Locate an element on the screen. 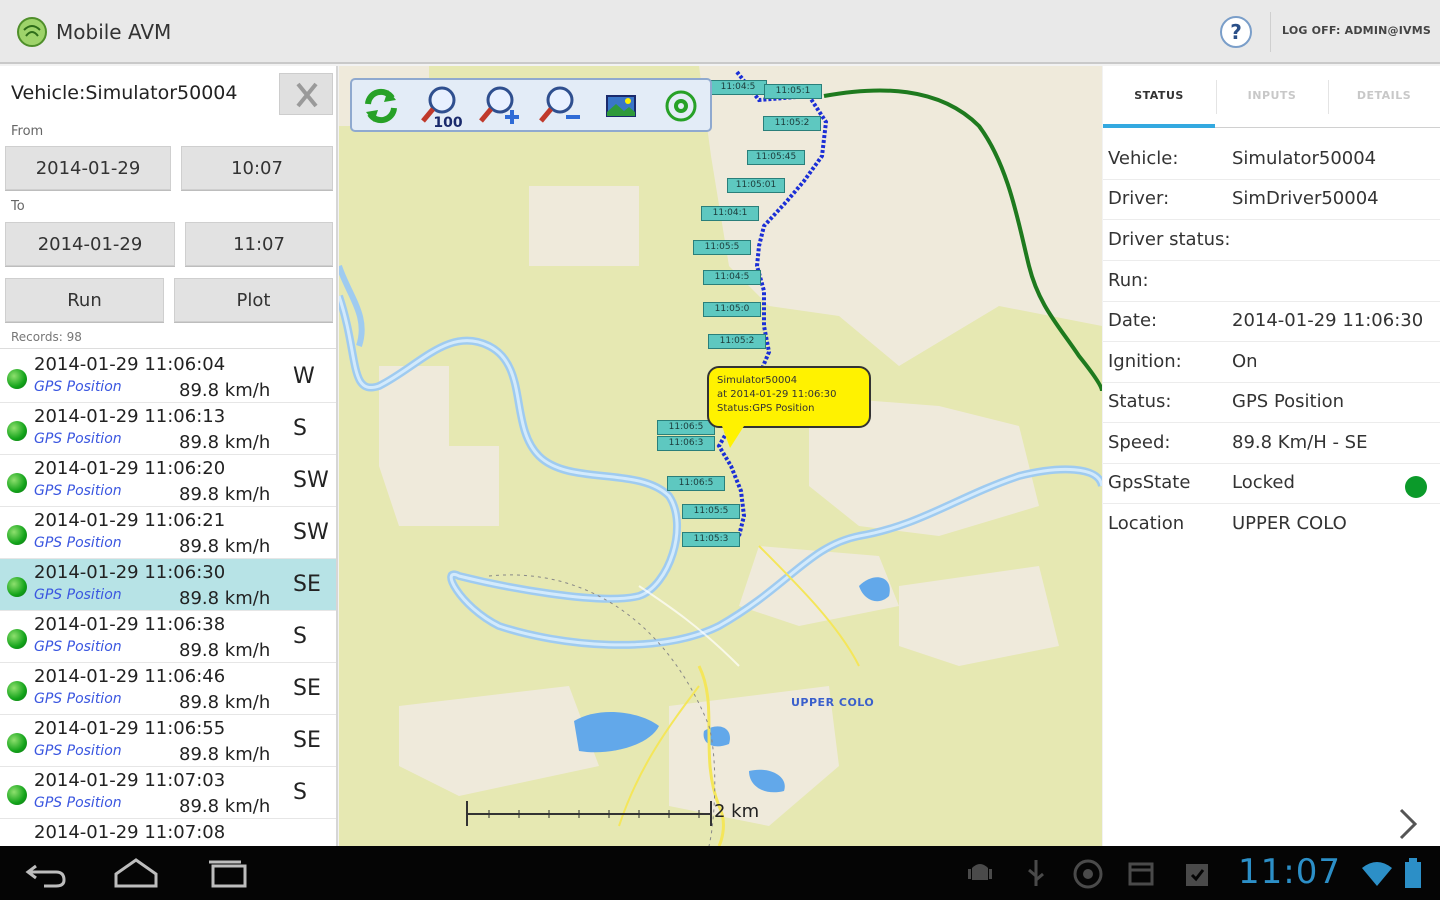 The width and height of the screenshot is (1440, 900). actionbar-divider is located at coordinates (1270, 32).